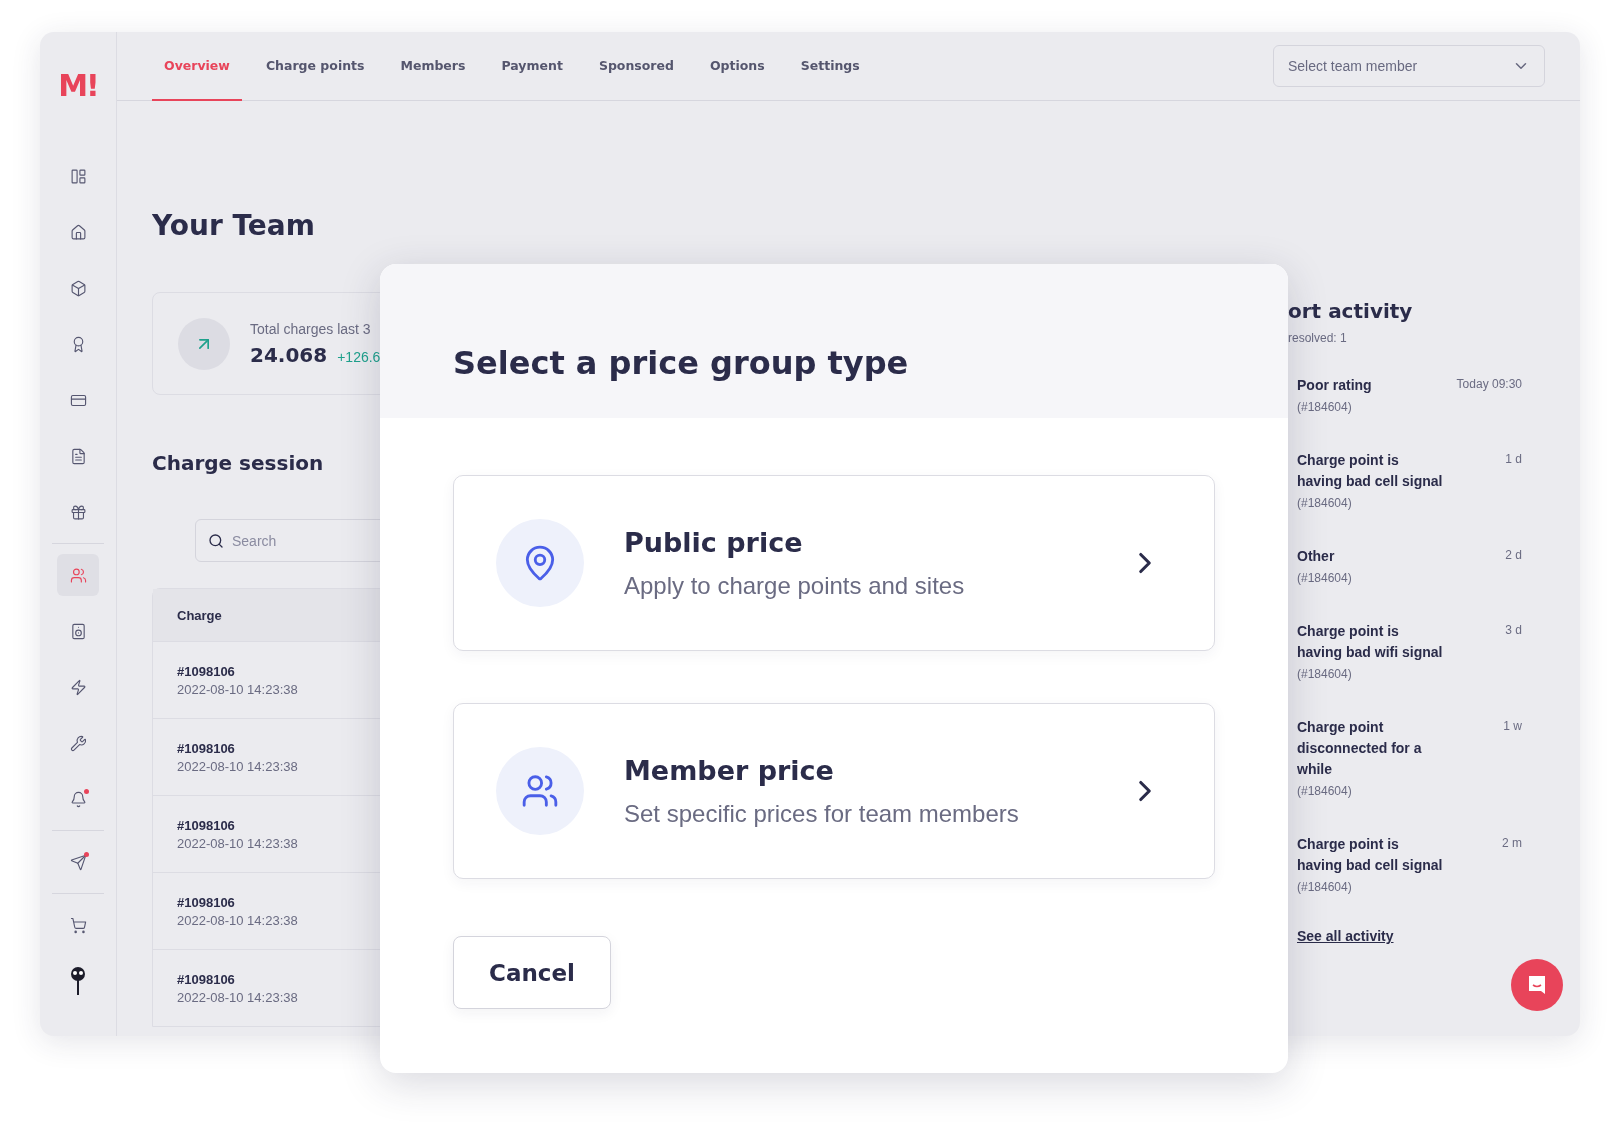 The height and width of the screenshot is (1122, 1620). Describe the element at coordinates (1360, 748) in the screenshot. I see `activity-title-text: Charge point disconnected for a while` at that location.